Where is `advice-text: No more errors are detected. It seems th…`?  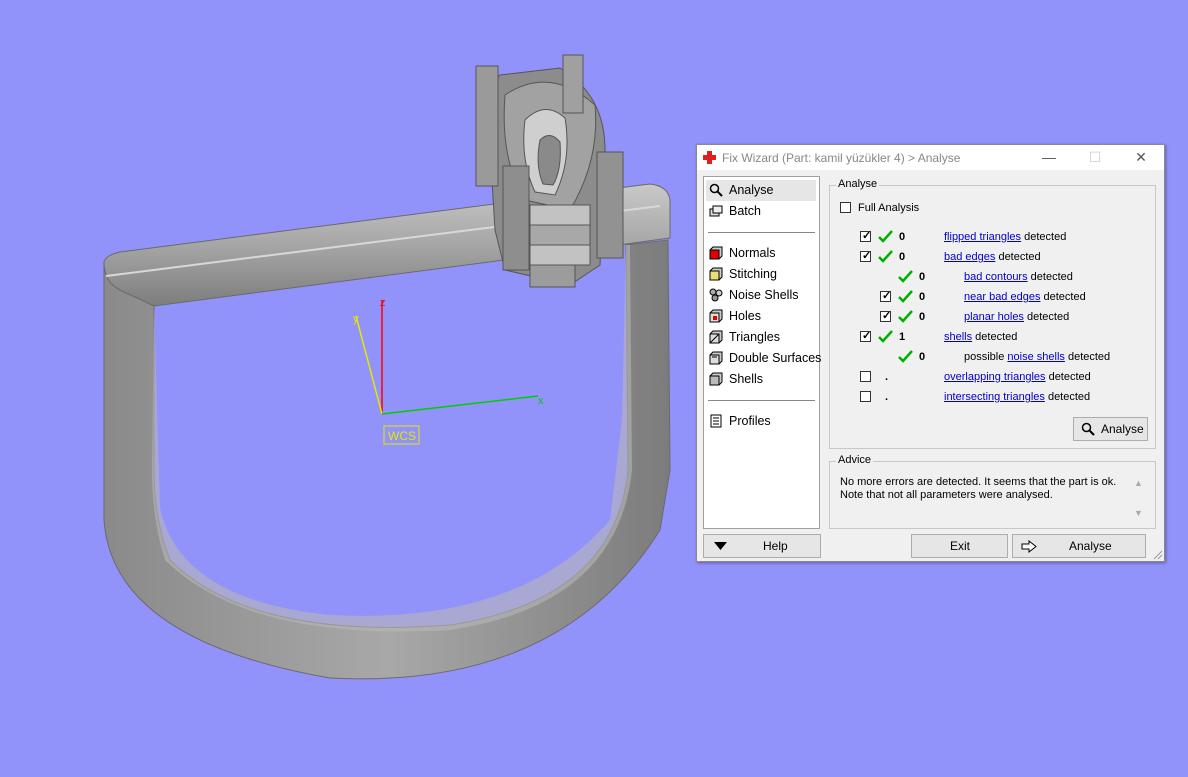
advice-text: No more errors are detected. It seems th… is located at coordinates (978, 488).